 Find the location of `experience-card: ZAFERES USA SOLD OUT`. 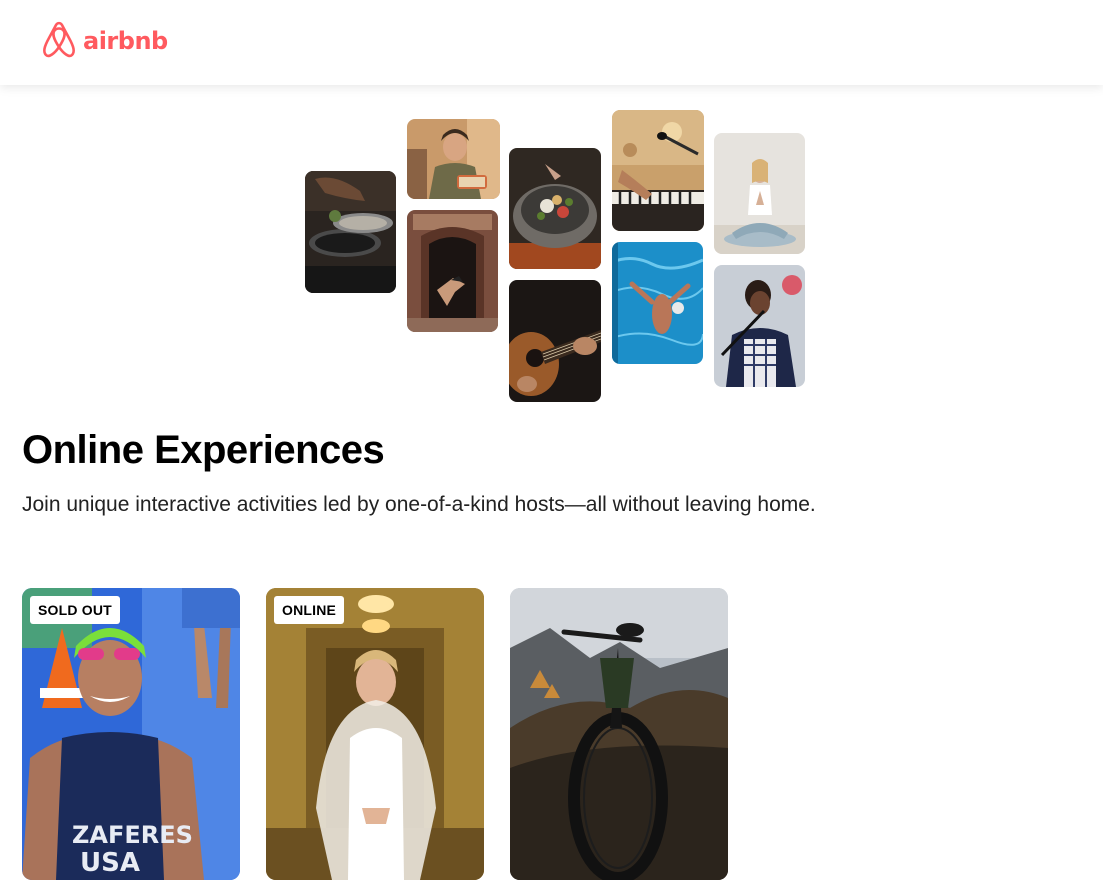

experience-card: ZAFERES USA SOLD OUT is located at coordinates (131, 734).